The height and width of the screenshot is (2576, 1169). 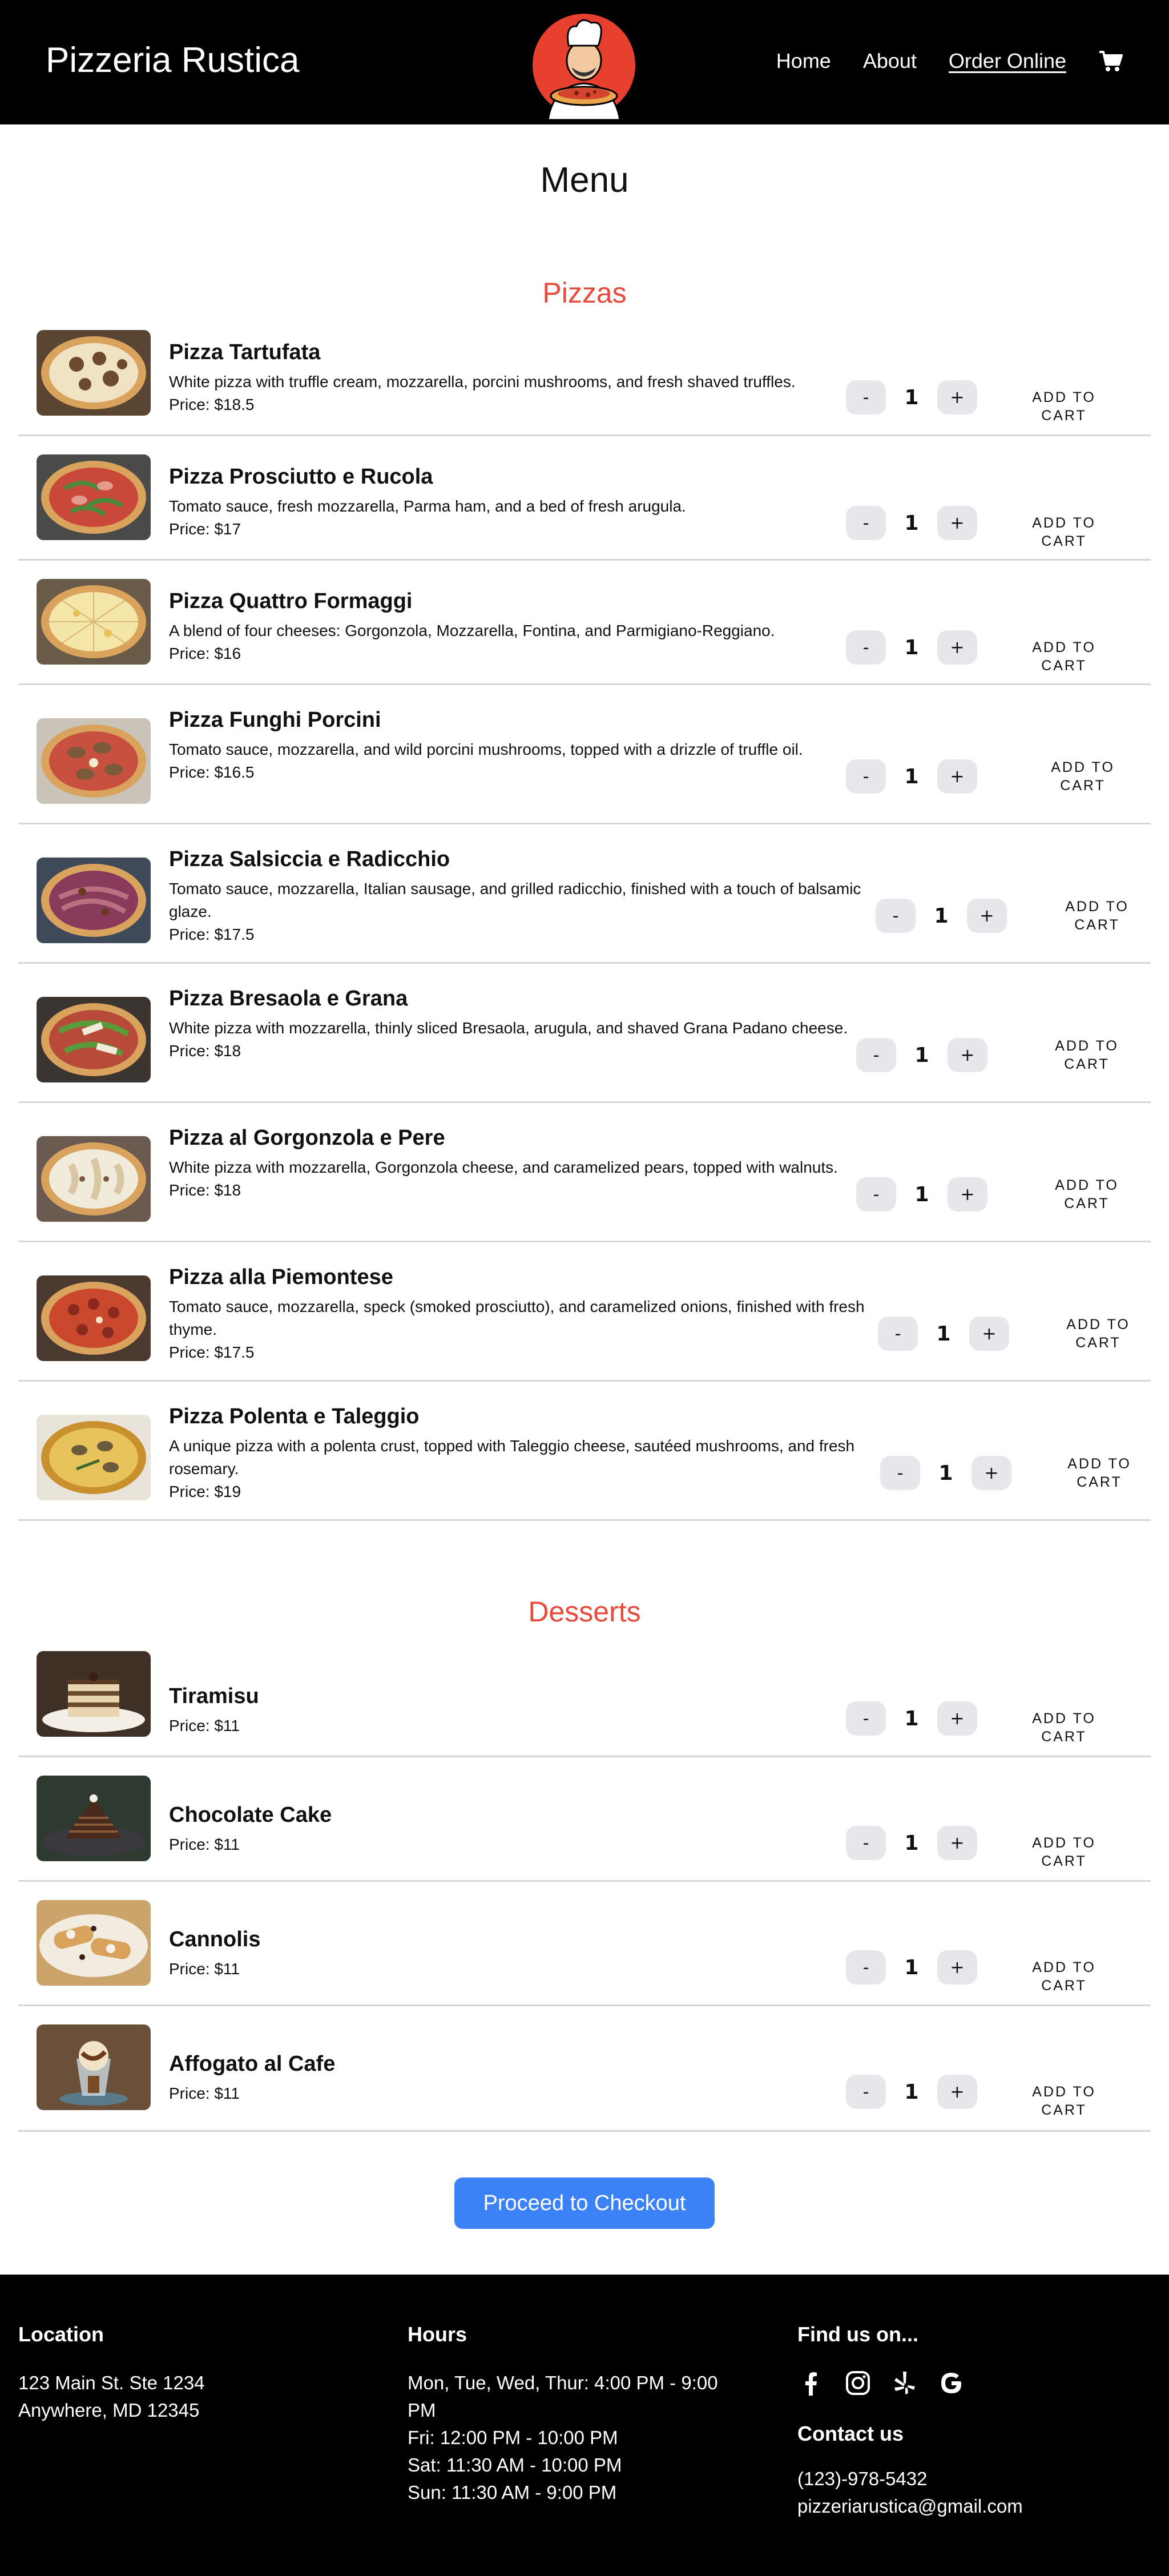 What do you see at coordinates (890, 61) in the screenshot?
I see `nav-about: About` at bounding box center [890, 61].